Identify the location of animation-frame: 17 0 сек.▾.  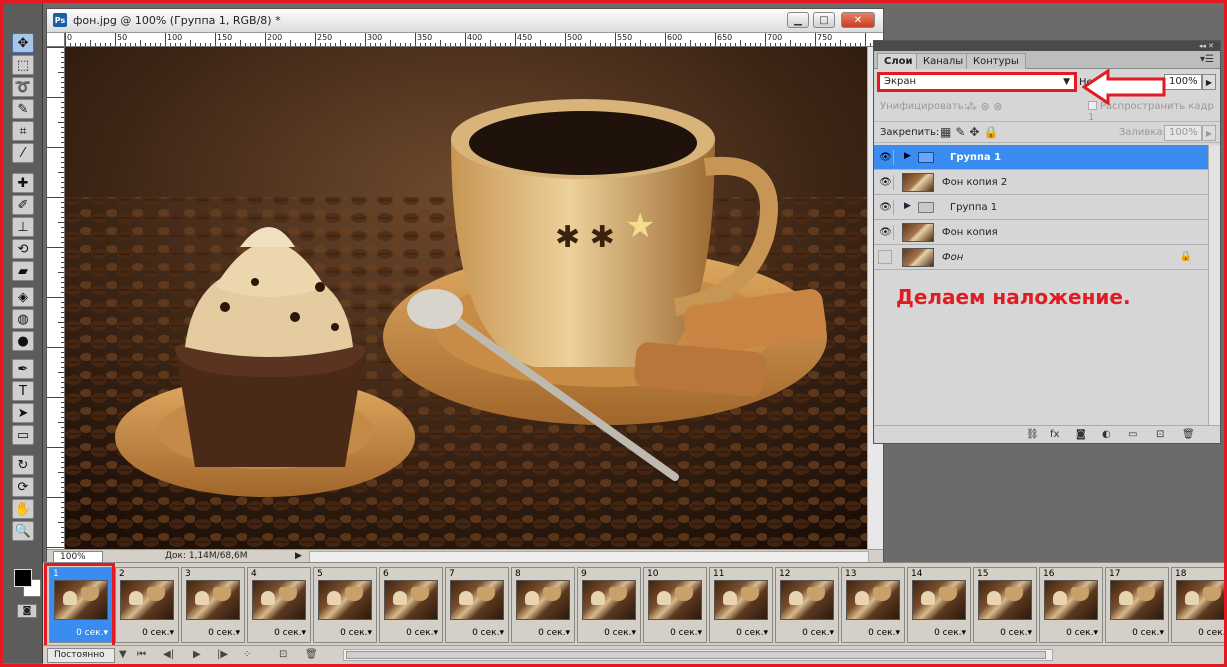
(1137, 605).